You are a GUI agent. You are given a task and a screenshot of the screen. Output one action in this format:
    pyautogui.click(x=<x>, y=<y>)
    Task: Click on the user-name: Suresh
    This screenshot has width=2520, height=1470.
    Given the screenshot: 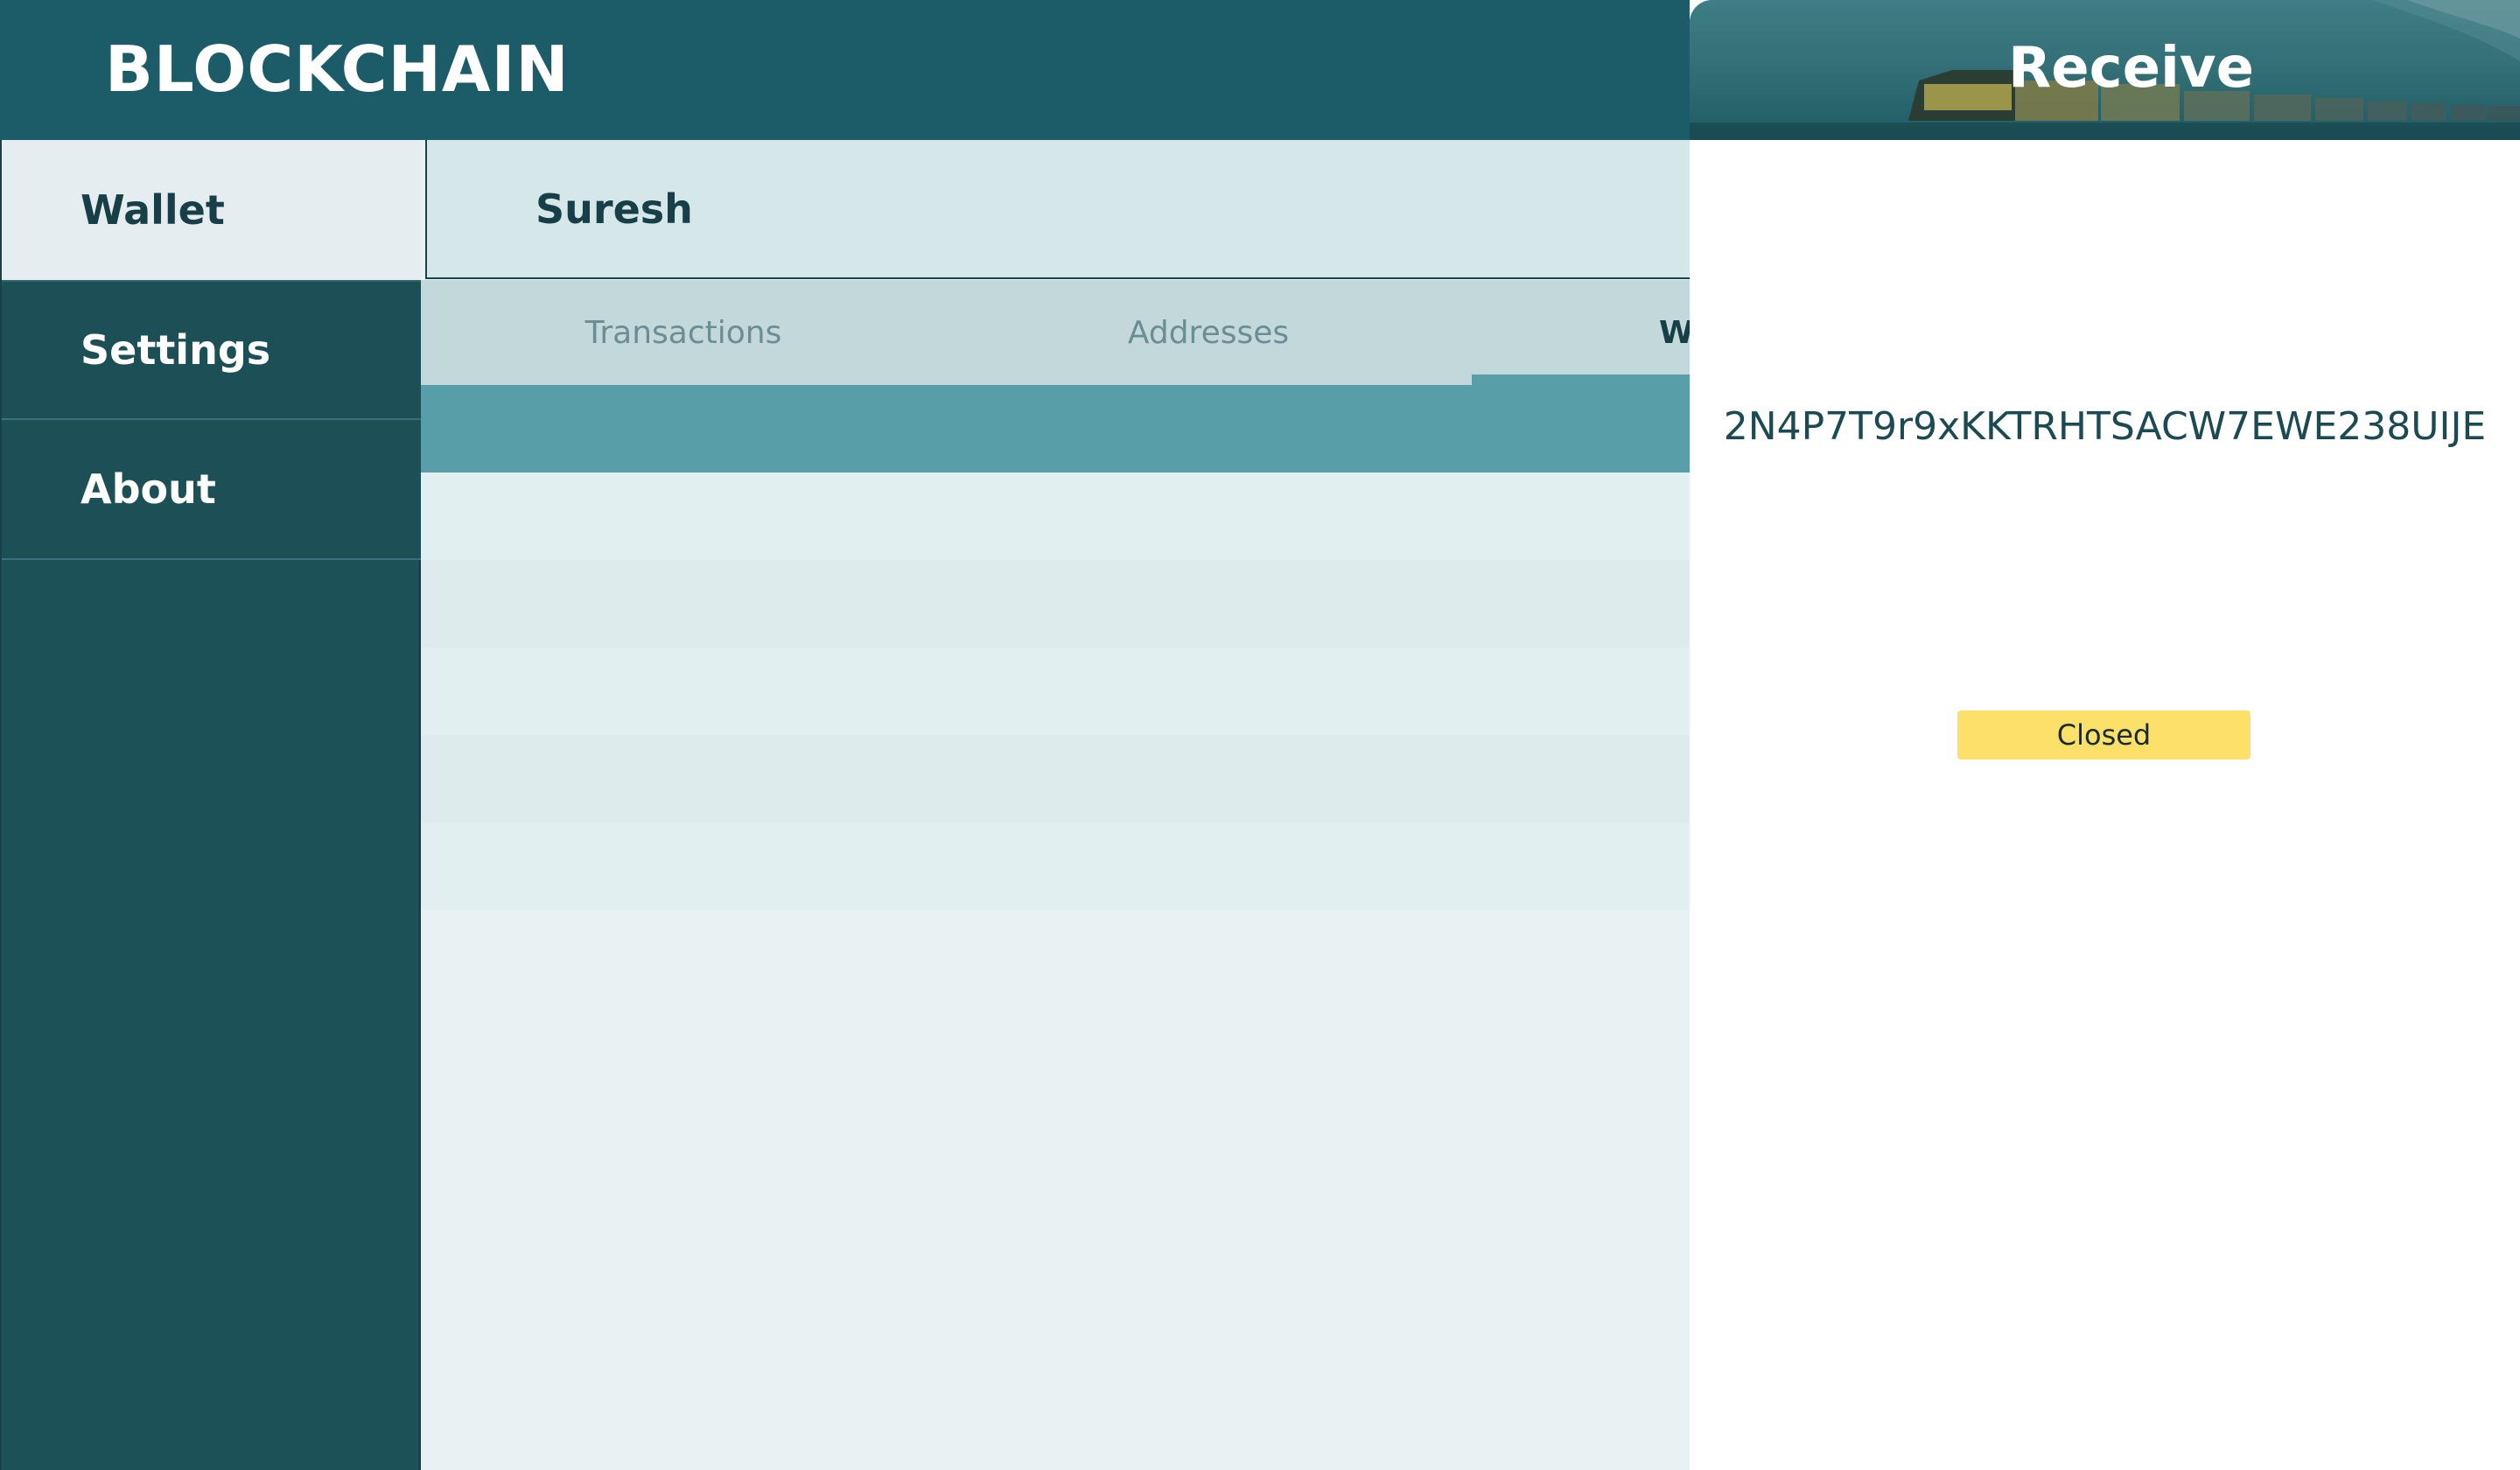 What is the action you would take?
    pyautogui.click(x=614, y=209)
    